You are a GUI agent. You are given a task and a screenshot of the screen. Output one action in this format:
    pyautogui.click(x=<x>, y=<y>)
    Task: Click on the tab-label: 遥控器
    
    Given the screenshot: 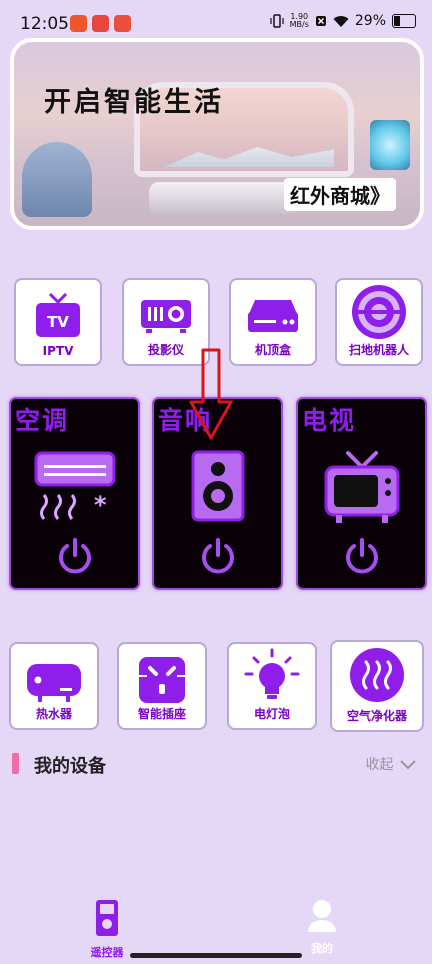 What is the action you would take?
    pyautogui.click(x=107, y=952)
    